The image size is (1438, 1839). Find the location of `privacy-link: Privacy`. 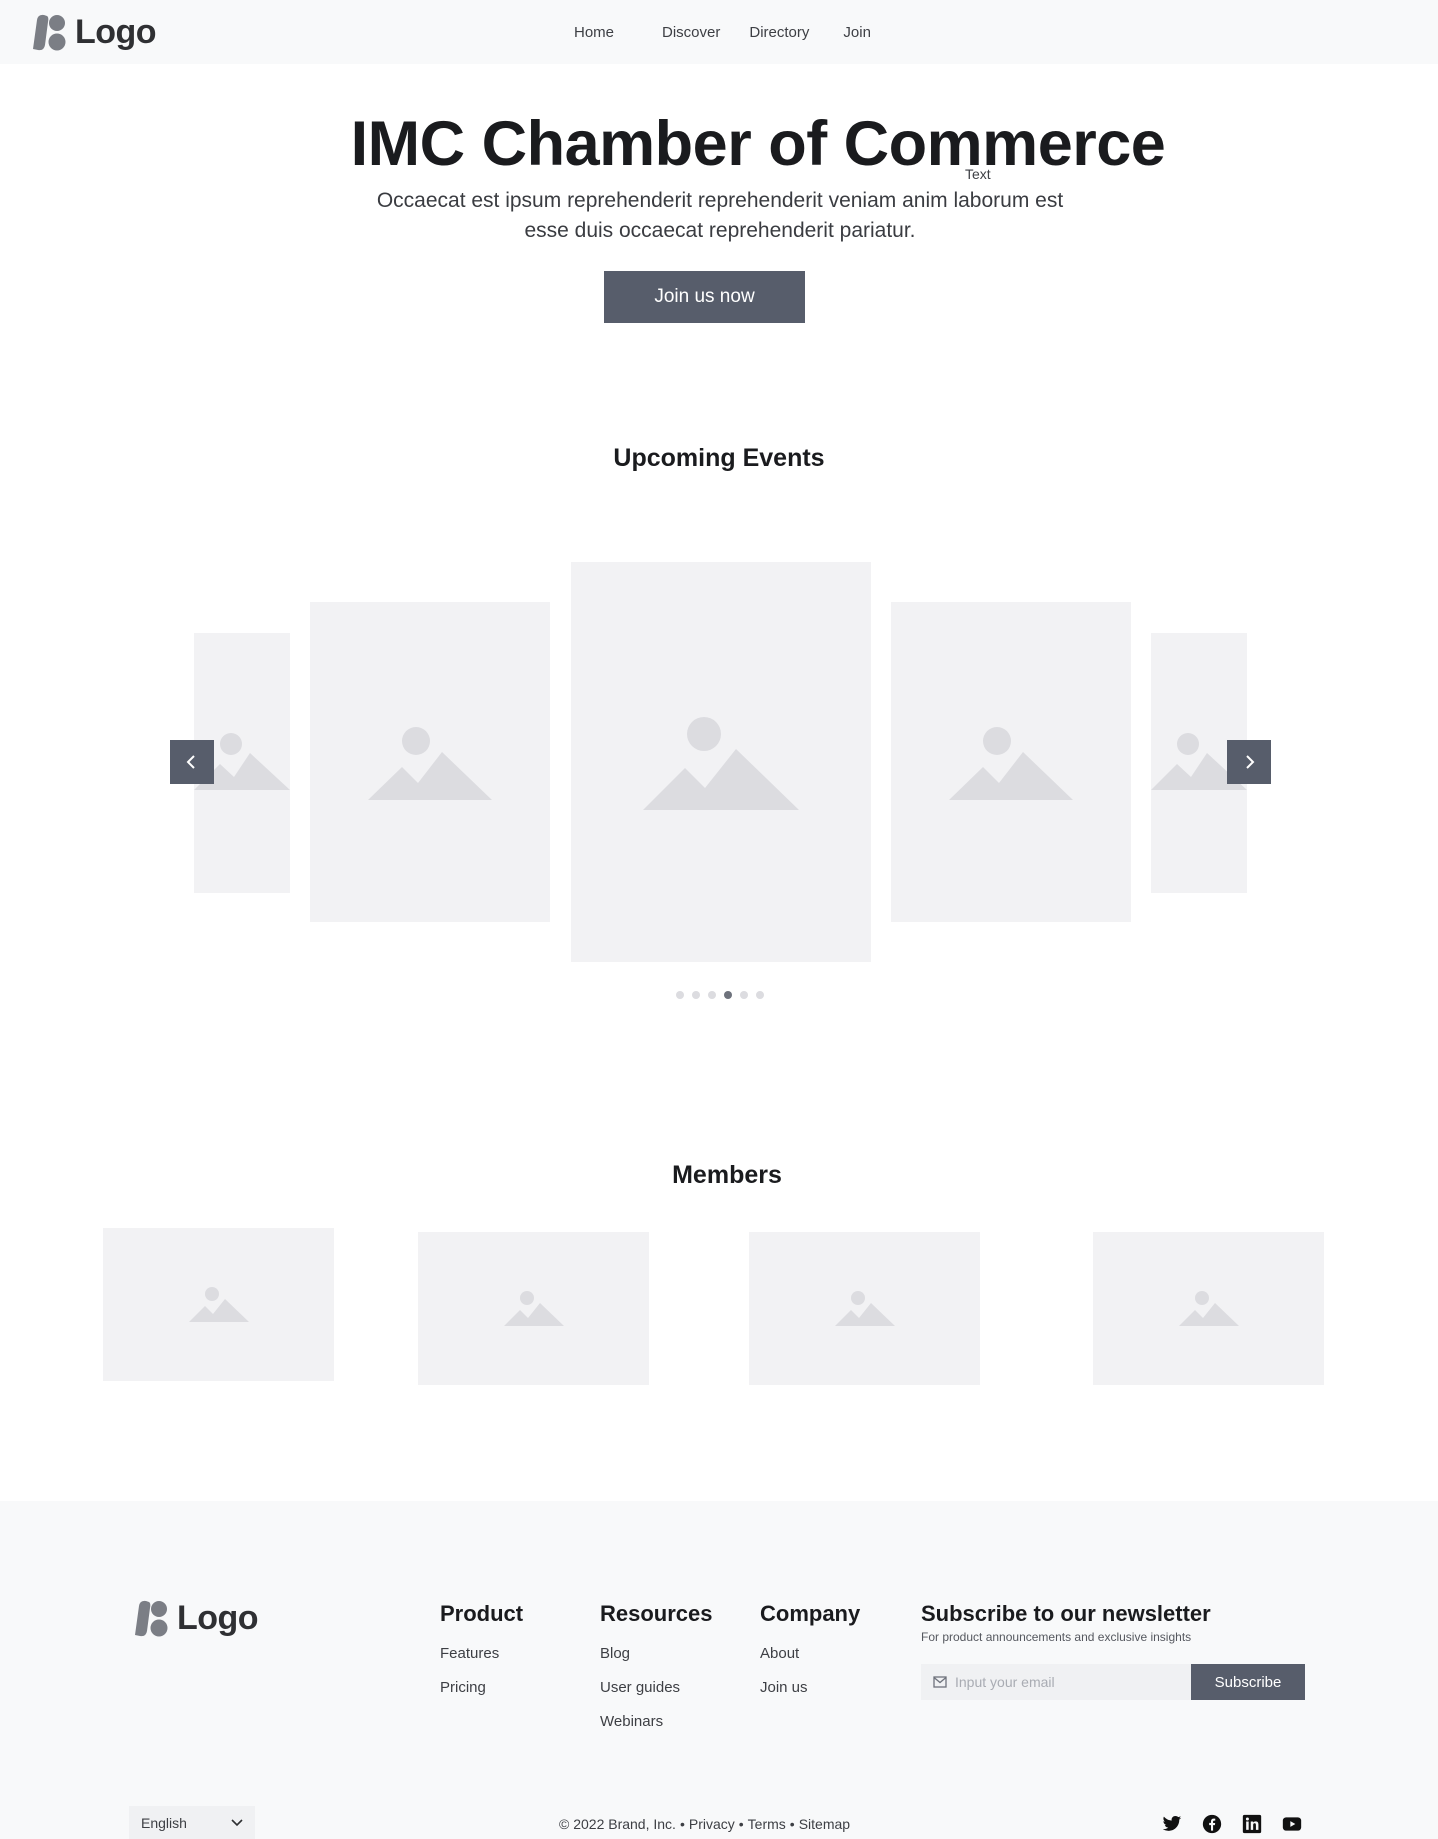

privacy-link: Privacy is located at coordinates (712, 1824).